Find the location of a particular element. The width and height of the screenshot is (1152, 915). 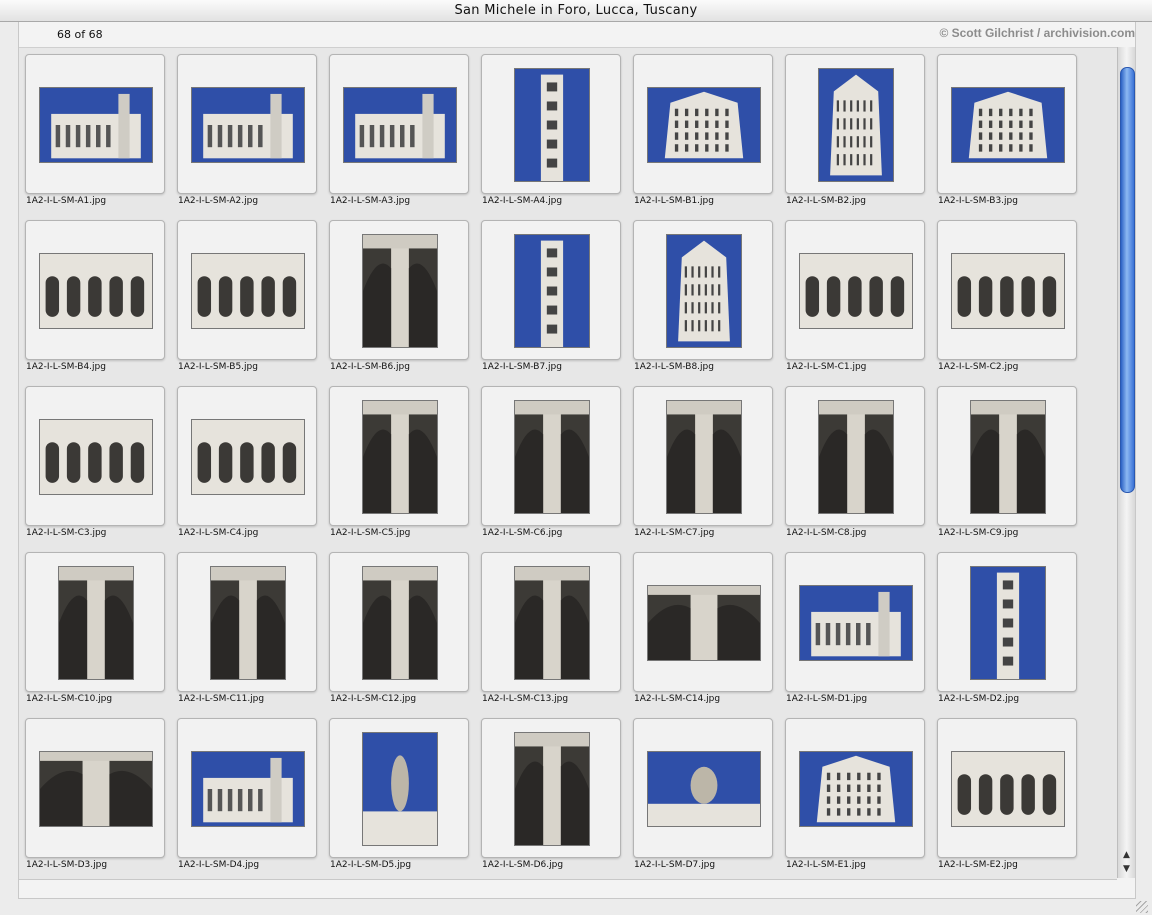

thumbnail-item: 1A2-I-L-SM-C6.jpg is located at coordinates (551, 469).